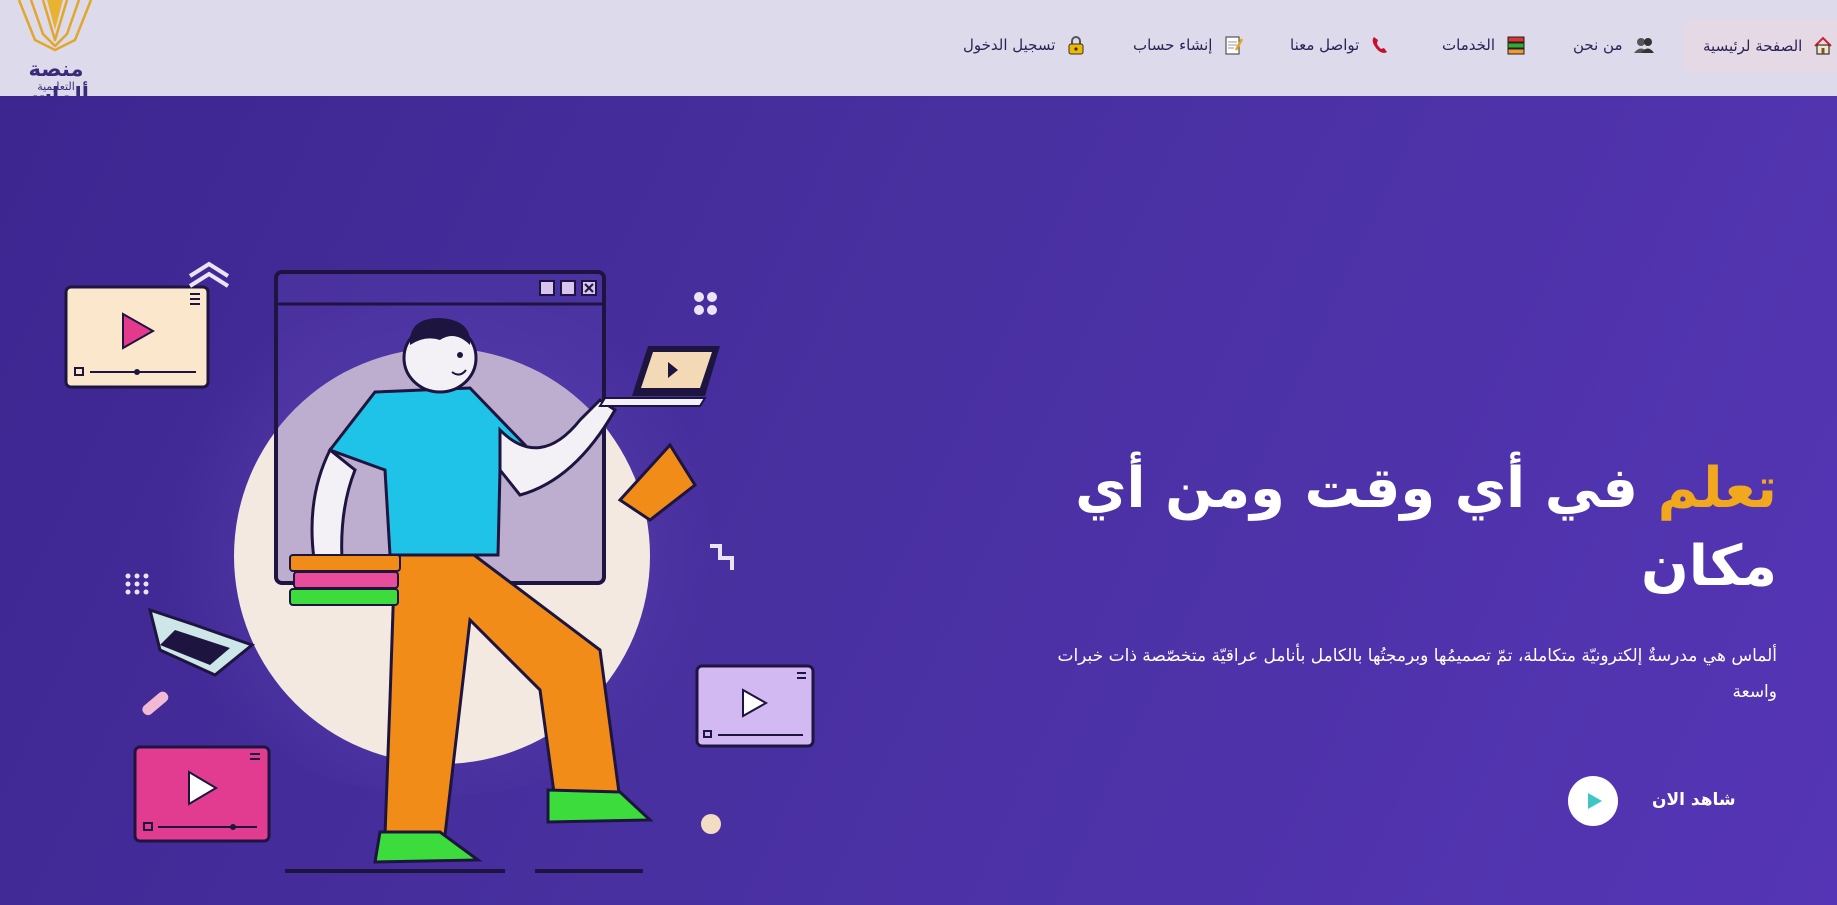 This screenshot has height=905, width=1837. Describe the element at coordinates (1234, 45) in the screenshot. I see `memo-icon` at that location.